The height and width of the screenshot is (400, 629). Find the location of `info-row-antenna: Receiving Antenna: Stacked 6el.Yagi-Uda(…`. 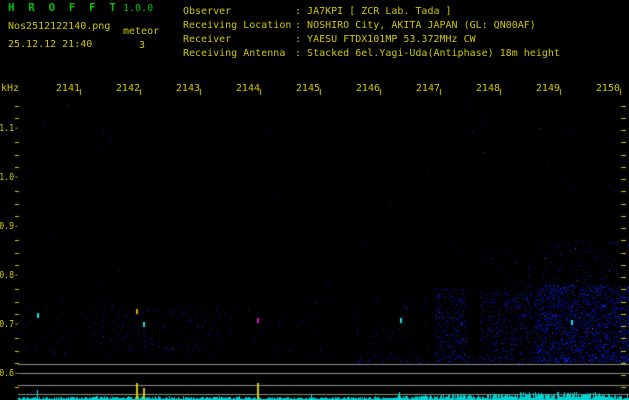

info-row-antenna: Receiving Antenna: Stacked 6el.Yagi-Uda(… is located at coordinates (371, 54).